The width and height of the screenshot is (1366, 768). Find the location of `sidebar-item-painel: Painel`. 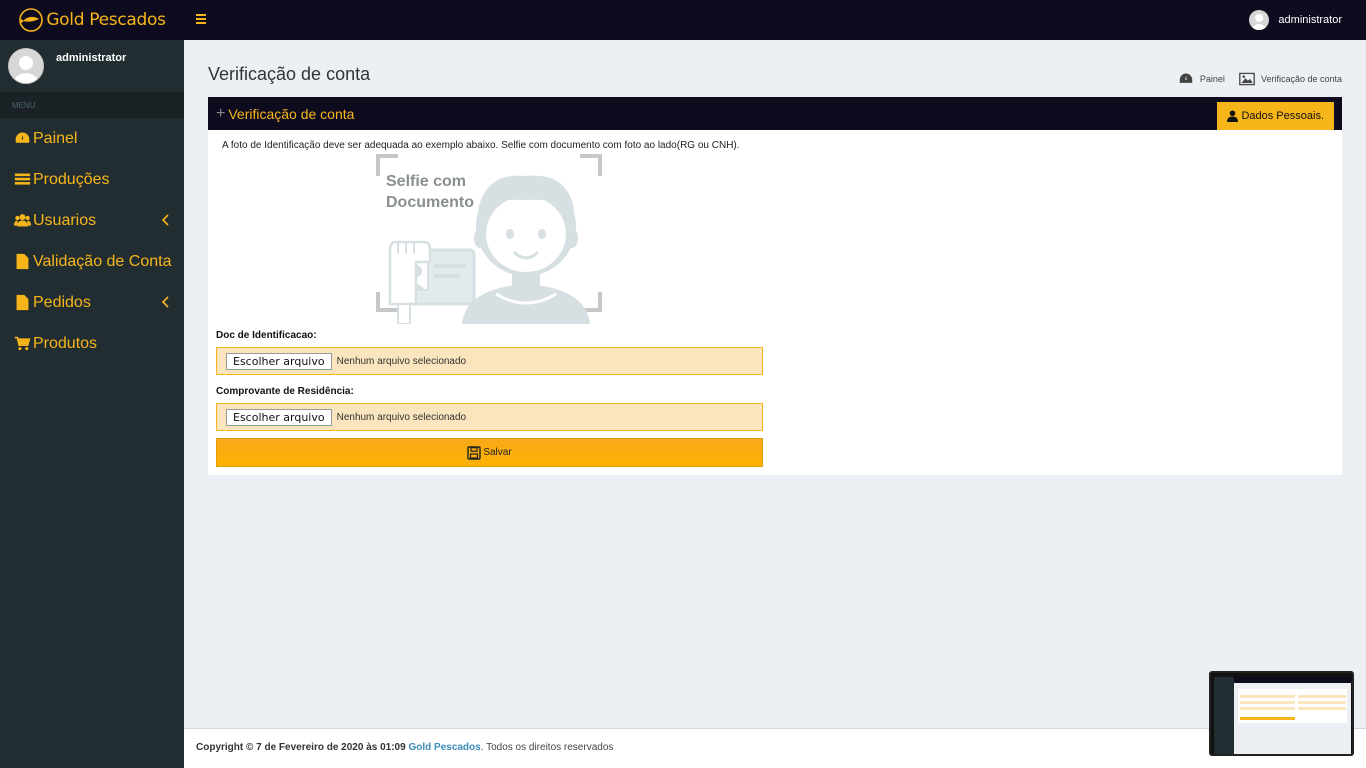

sidebar-item-painel: Painel is located at coordinates (92, 138).